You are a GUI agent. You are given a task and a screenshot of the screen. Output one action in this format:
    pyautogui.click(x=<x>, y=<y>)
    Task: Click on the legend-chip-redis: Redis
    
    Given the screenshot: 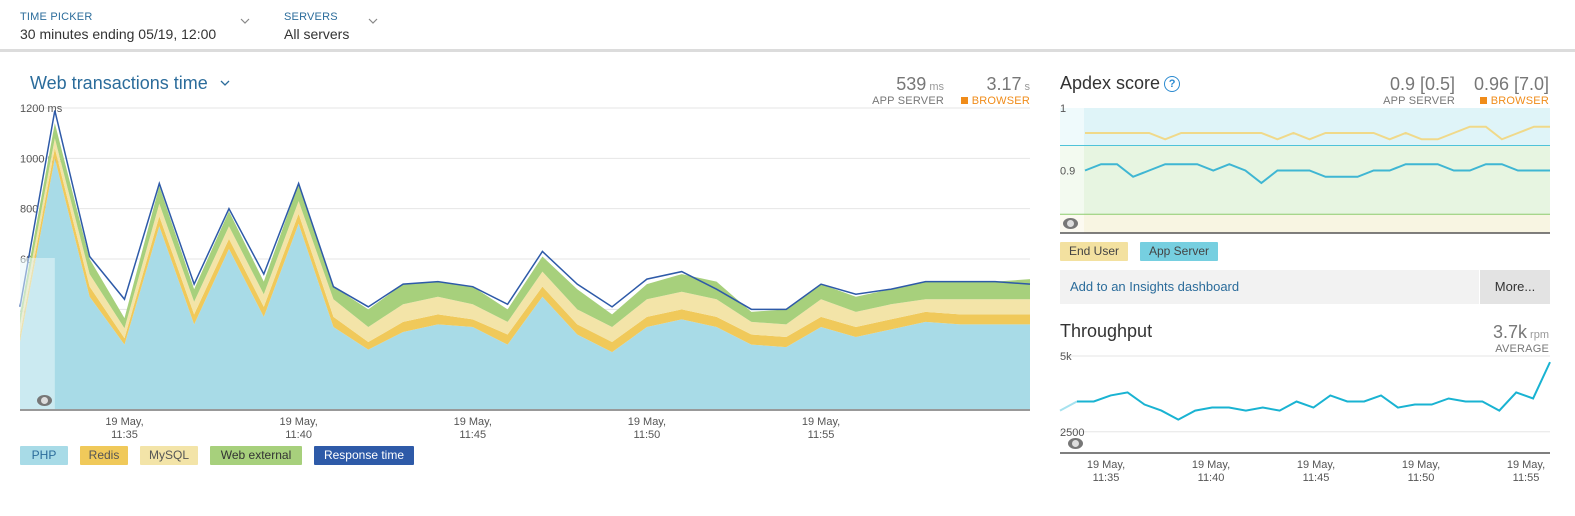 What is the action you would take?
    pyautogui.click(x=104, y=455)
    